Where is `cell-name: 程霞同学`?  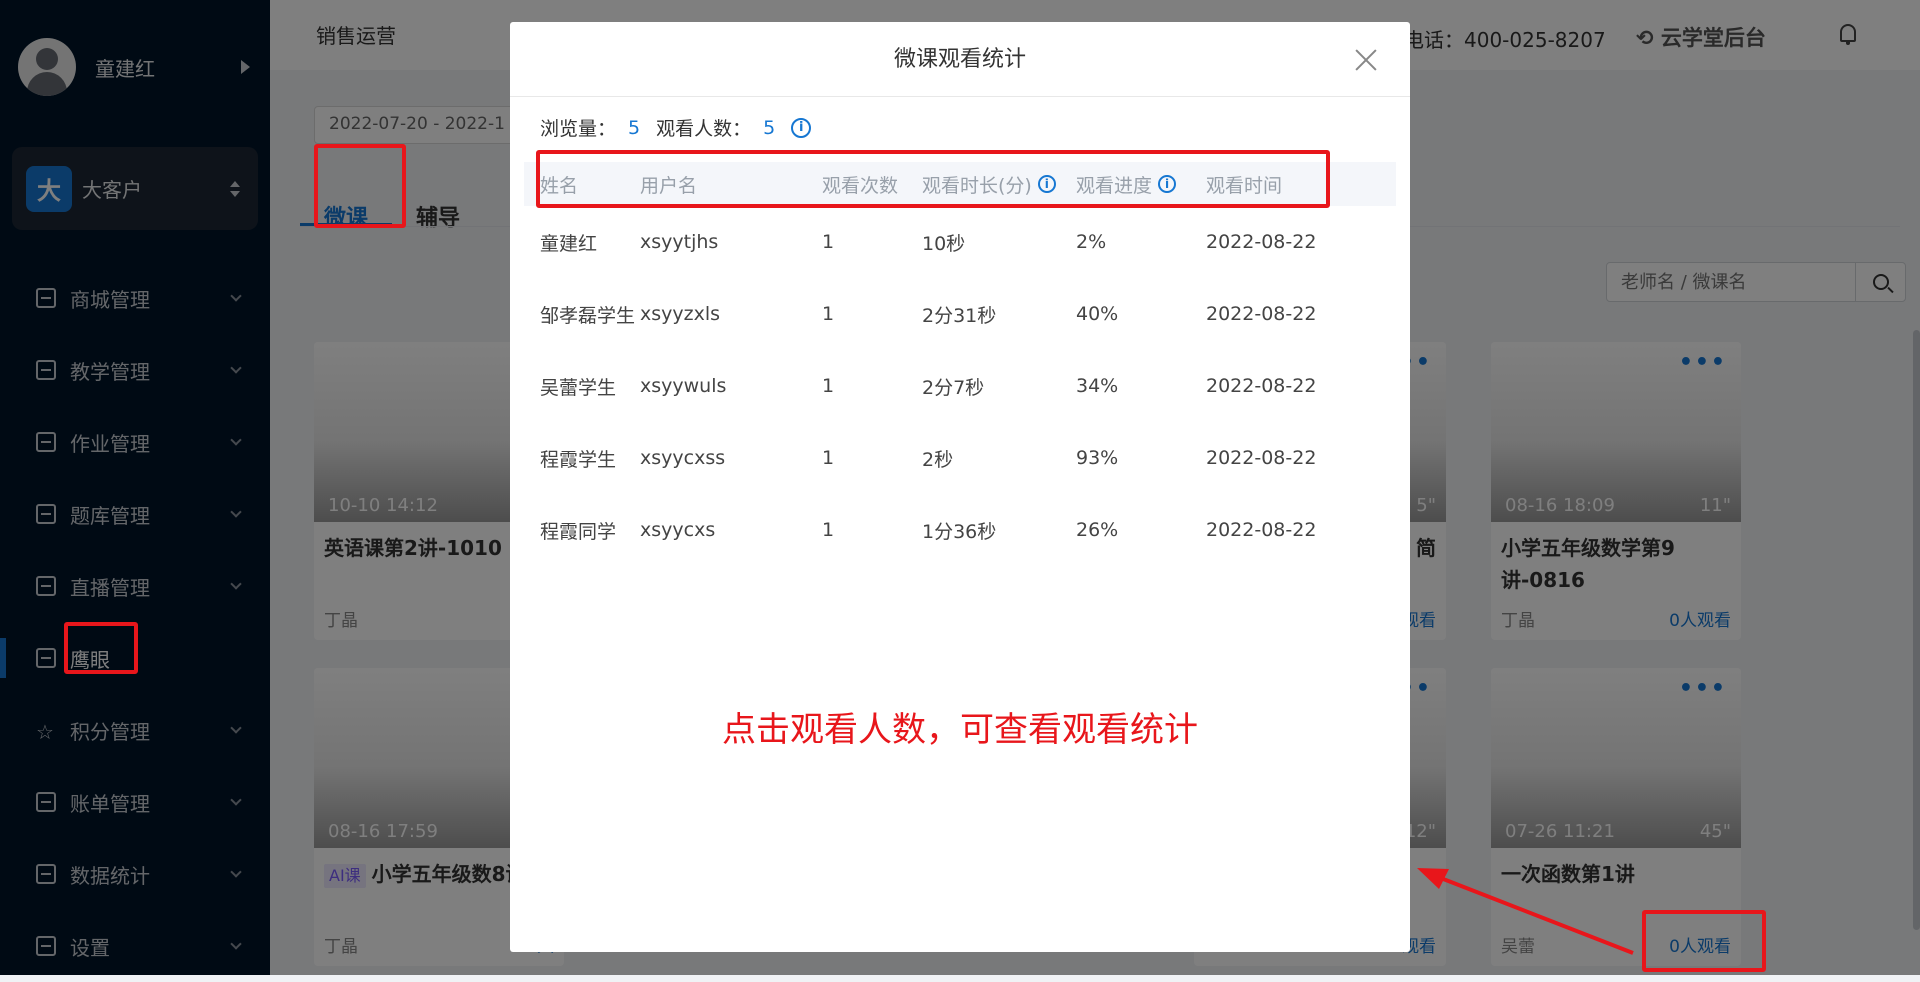 cell-name: 程霞同学 is located at coordinates (578, 531).